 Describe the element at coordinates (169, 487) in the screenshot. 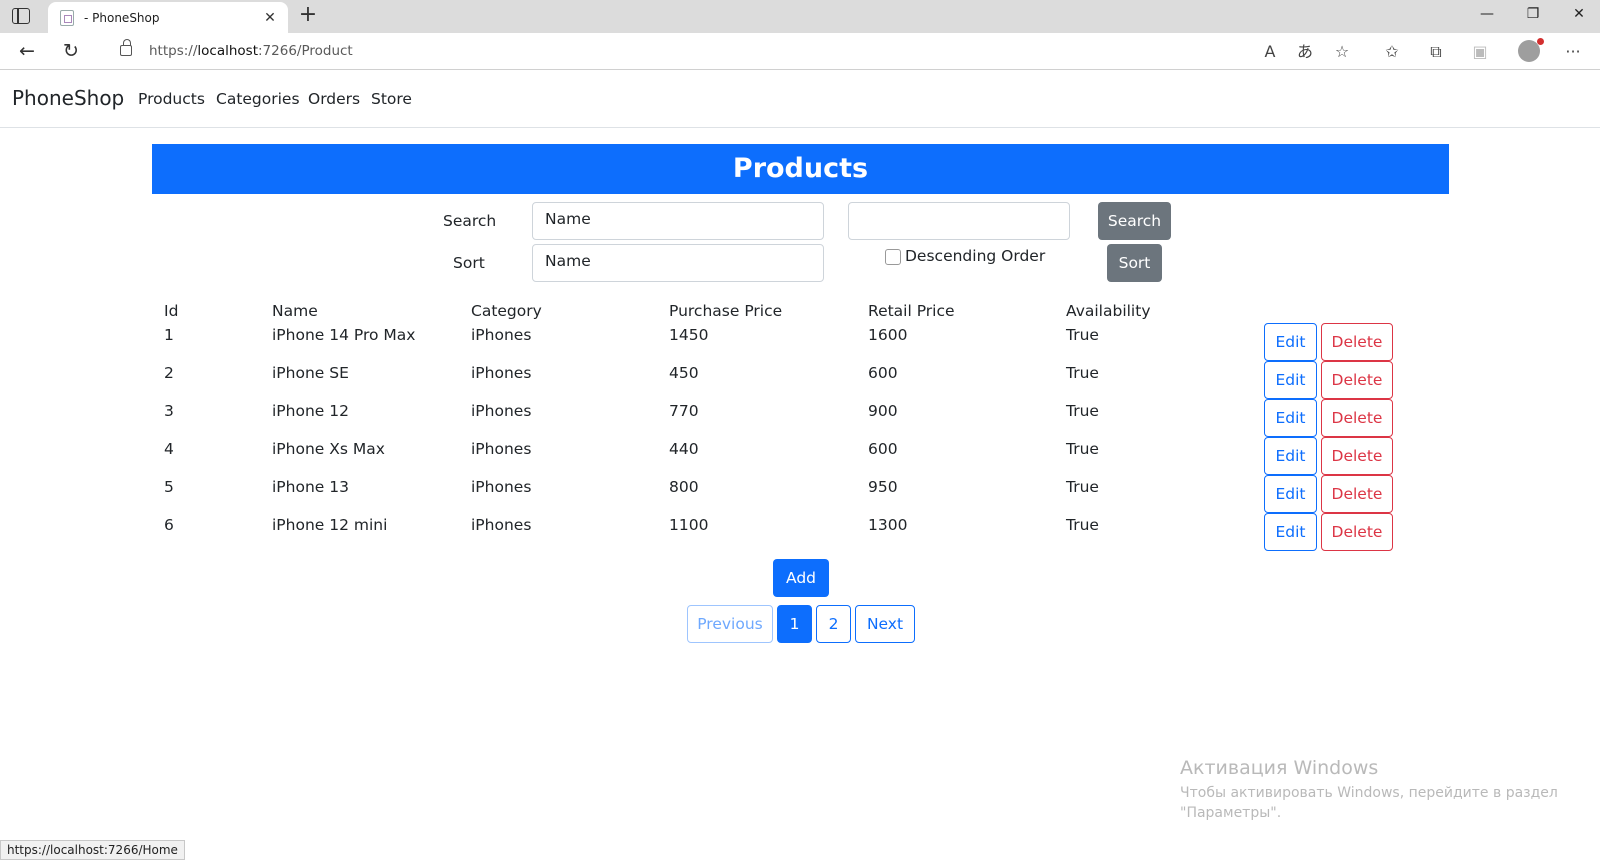

I see `cell-id: 5` at that location.